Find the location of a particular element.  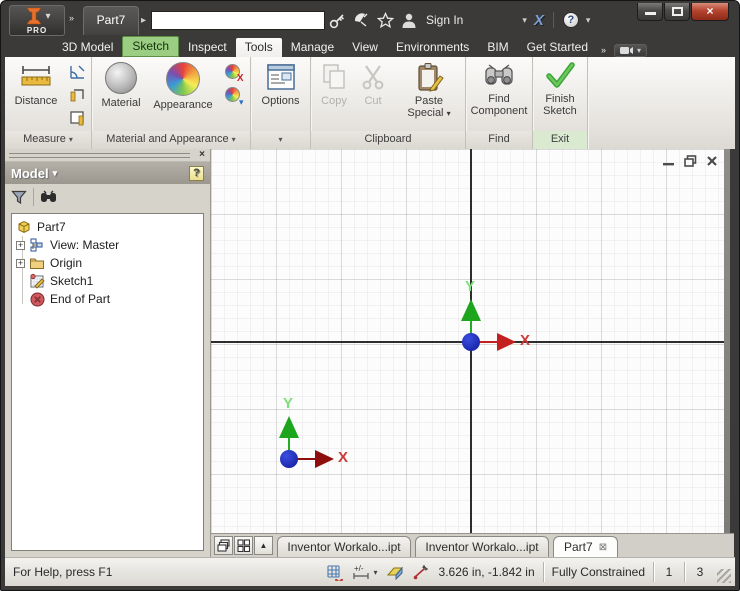

adjust-x-icon: X is located at coordinates (240, 78).